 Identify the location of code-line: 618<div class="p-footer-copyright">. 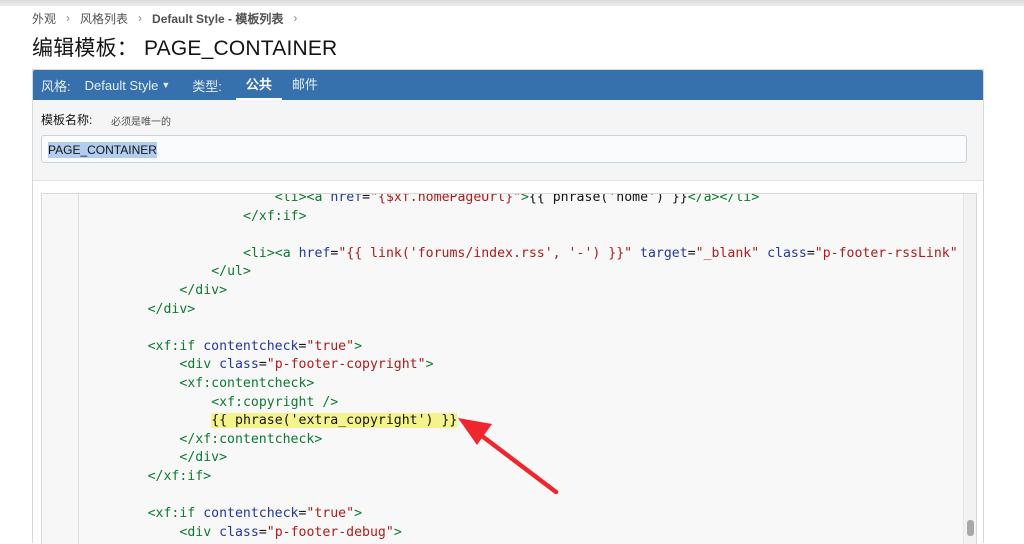
(306, 365).